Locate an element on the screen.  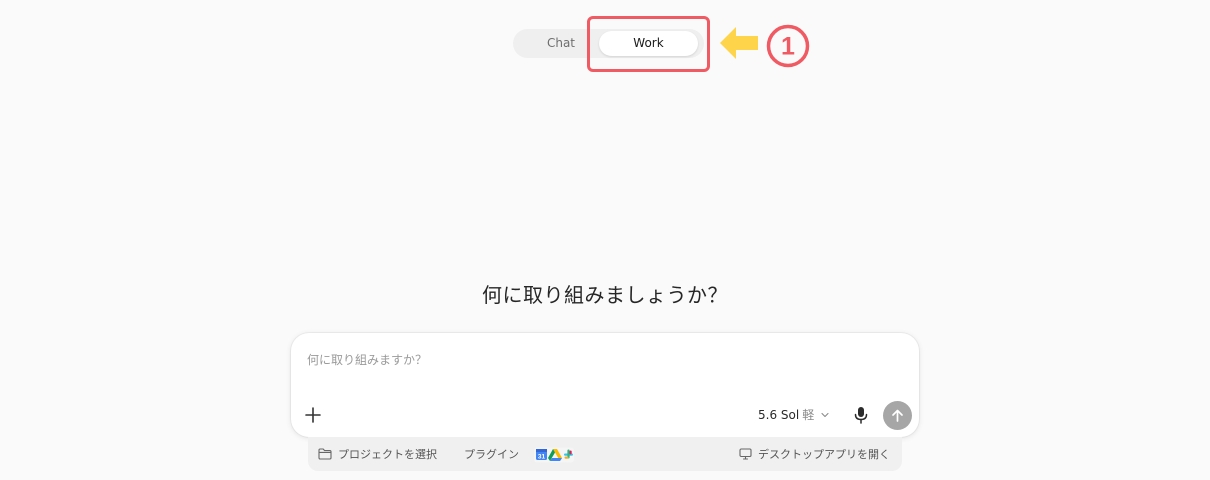
folder-icon is located at coordinates (325, 454).